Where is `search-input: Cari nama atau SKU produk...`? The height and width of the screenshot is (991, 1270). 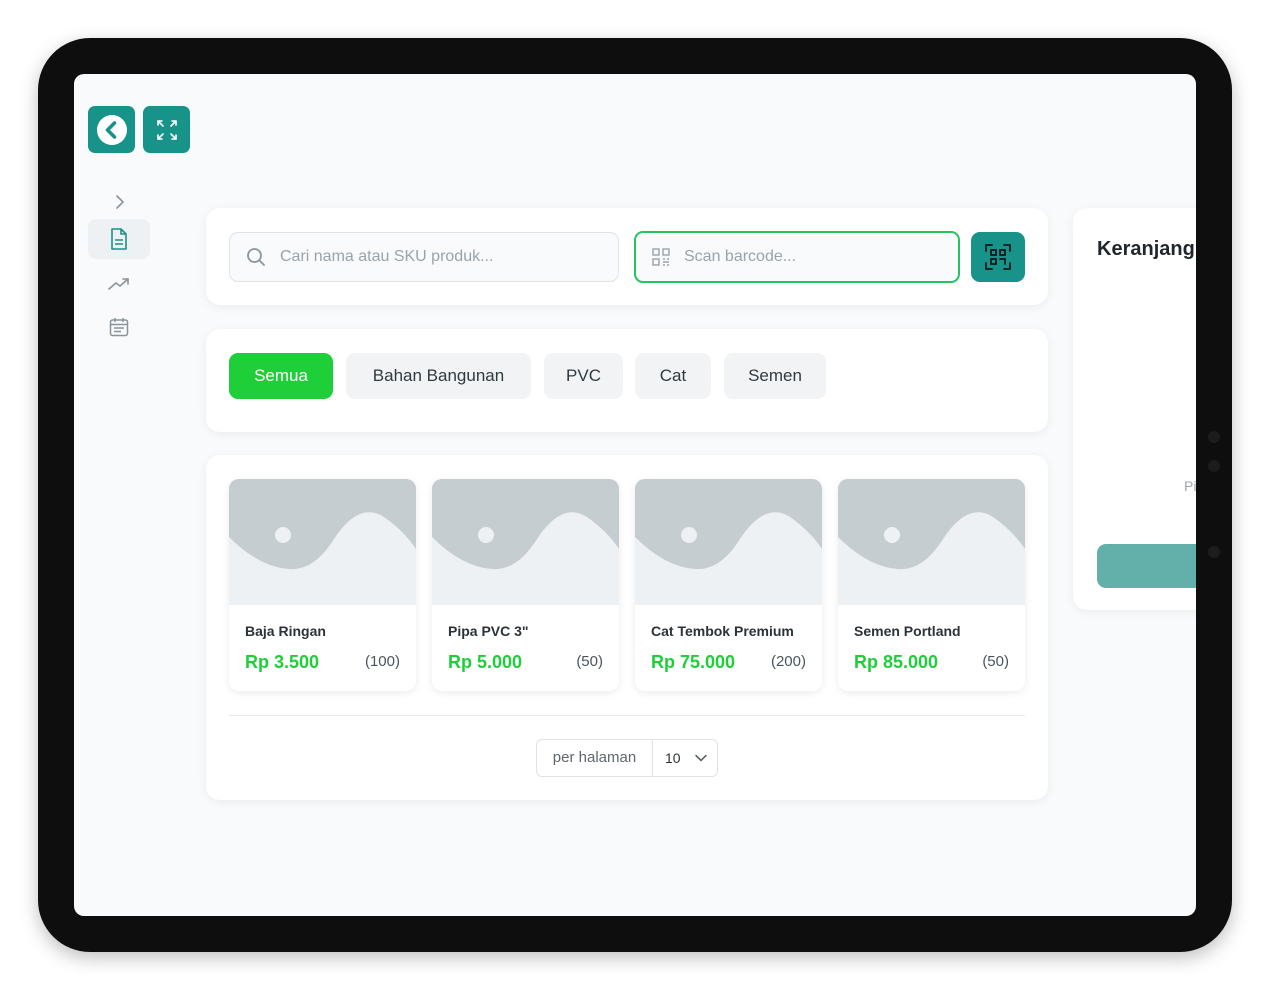 search-input: Cari nama atau SKU produk... is located at coordinates (424, 257).